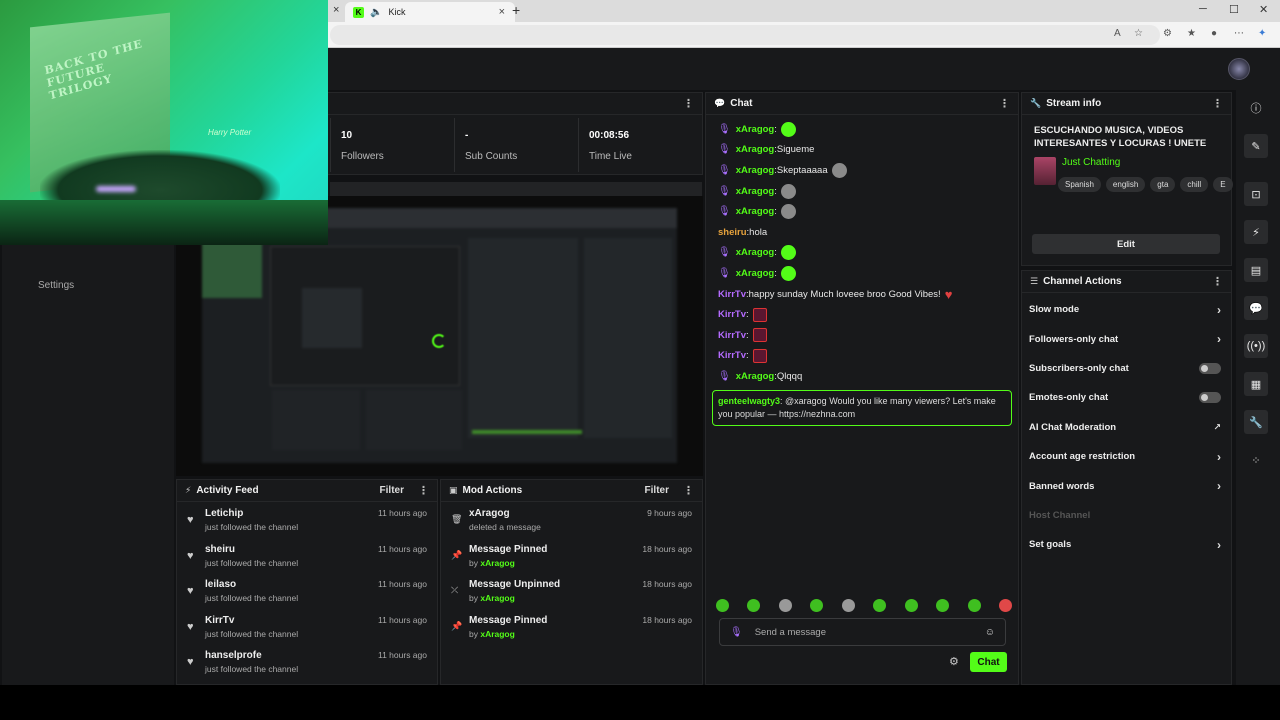 Image resolution: width=1280 pixels, height=720 pixels. What do you see at coordinates (1117, 33) in the screenshot?
I see `read-aloud-icon: A` at bounding box center [1117, 33].